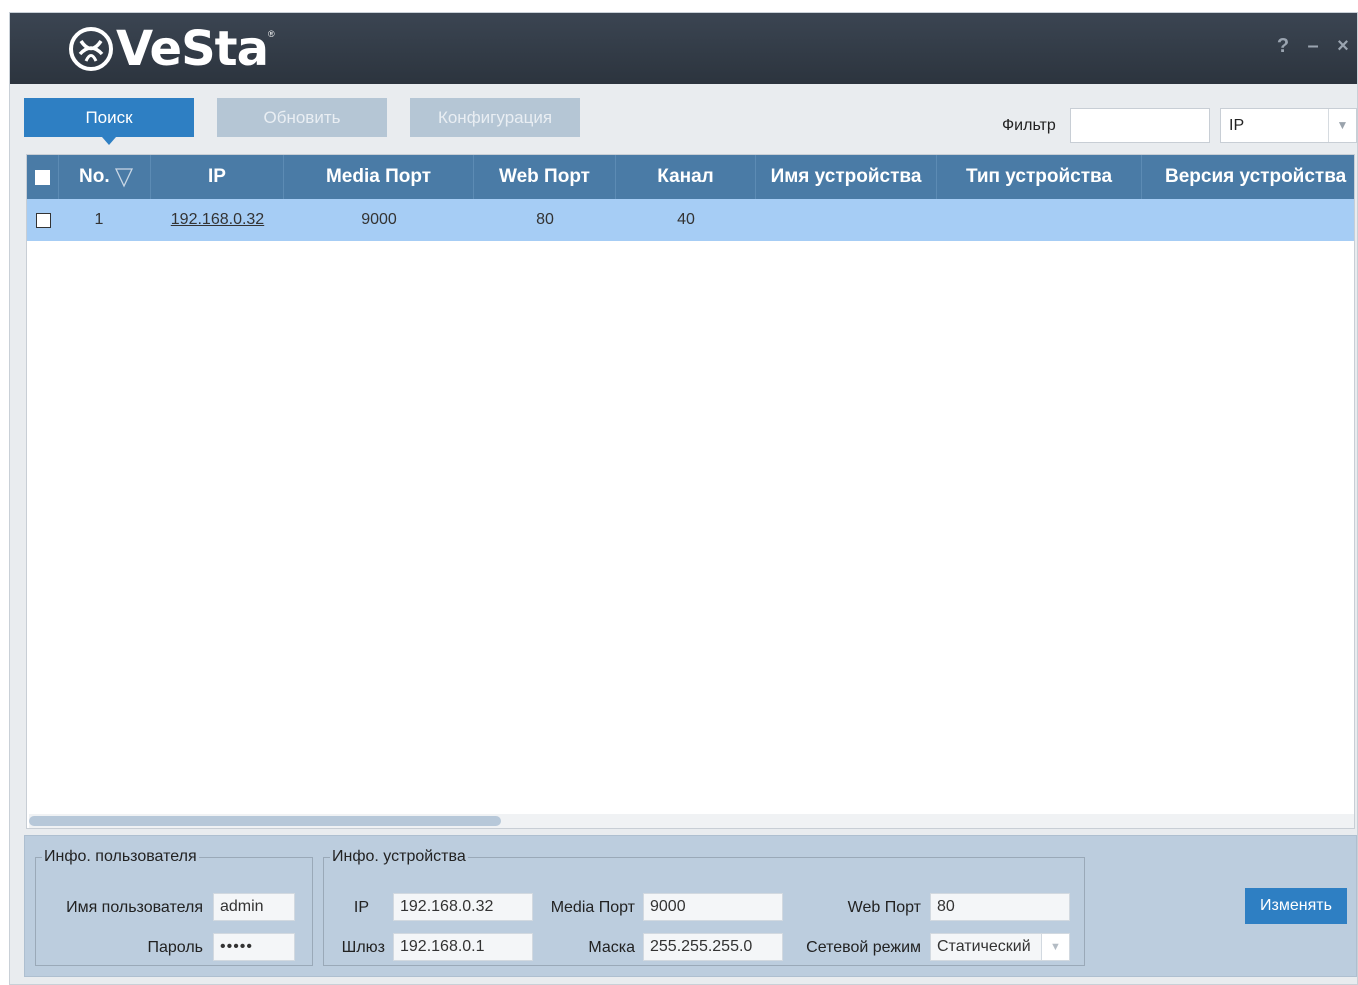 This screenshot has height=985, width=1358. What do you see at coordinates (691, 821) in the screenshot?
I see `horizontal-scrollbar` at bounding box center [691, 821].